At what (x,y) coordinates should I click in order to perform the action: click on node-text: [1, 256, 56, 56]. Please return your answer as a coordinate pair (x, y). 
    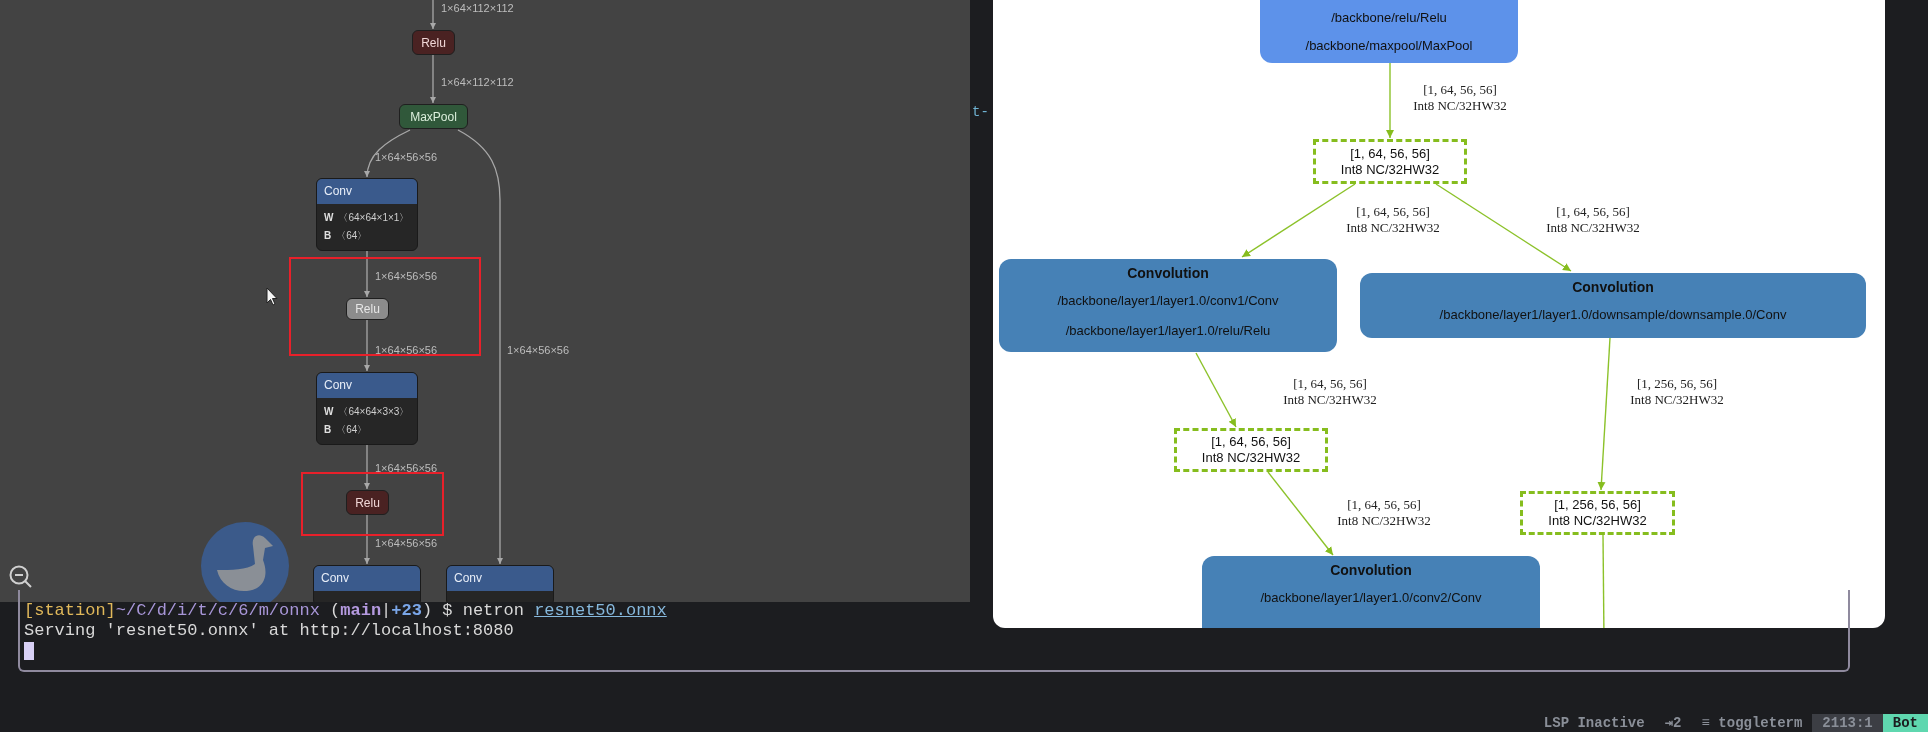
    Looking at the image, I should click on (1597, 505).